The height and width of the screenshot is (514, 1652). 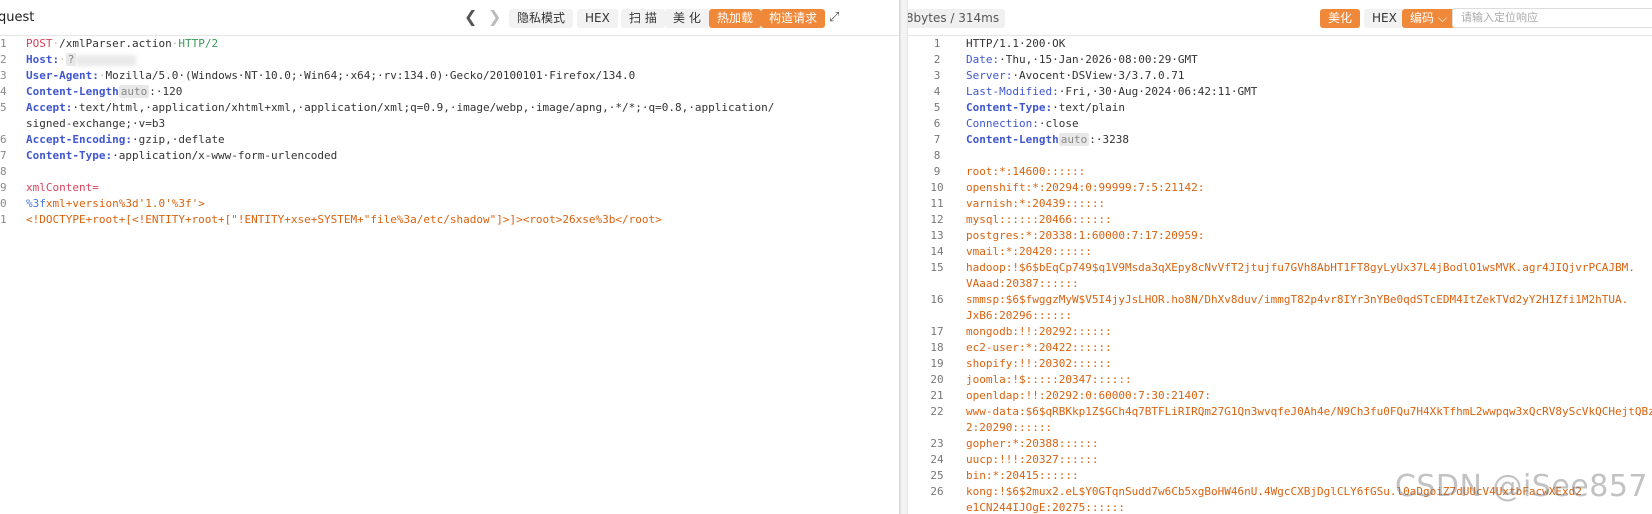 I want to click on token: vmail:*:20420::::::, so click(x=1029, y=251).